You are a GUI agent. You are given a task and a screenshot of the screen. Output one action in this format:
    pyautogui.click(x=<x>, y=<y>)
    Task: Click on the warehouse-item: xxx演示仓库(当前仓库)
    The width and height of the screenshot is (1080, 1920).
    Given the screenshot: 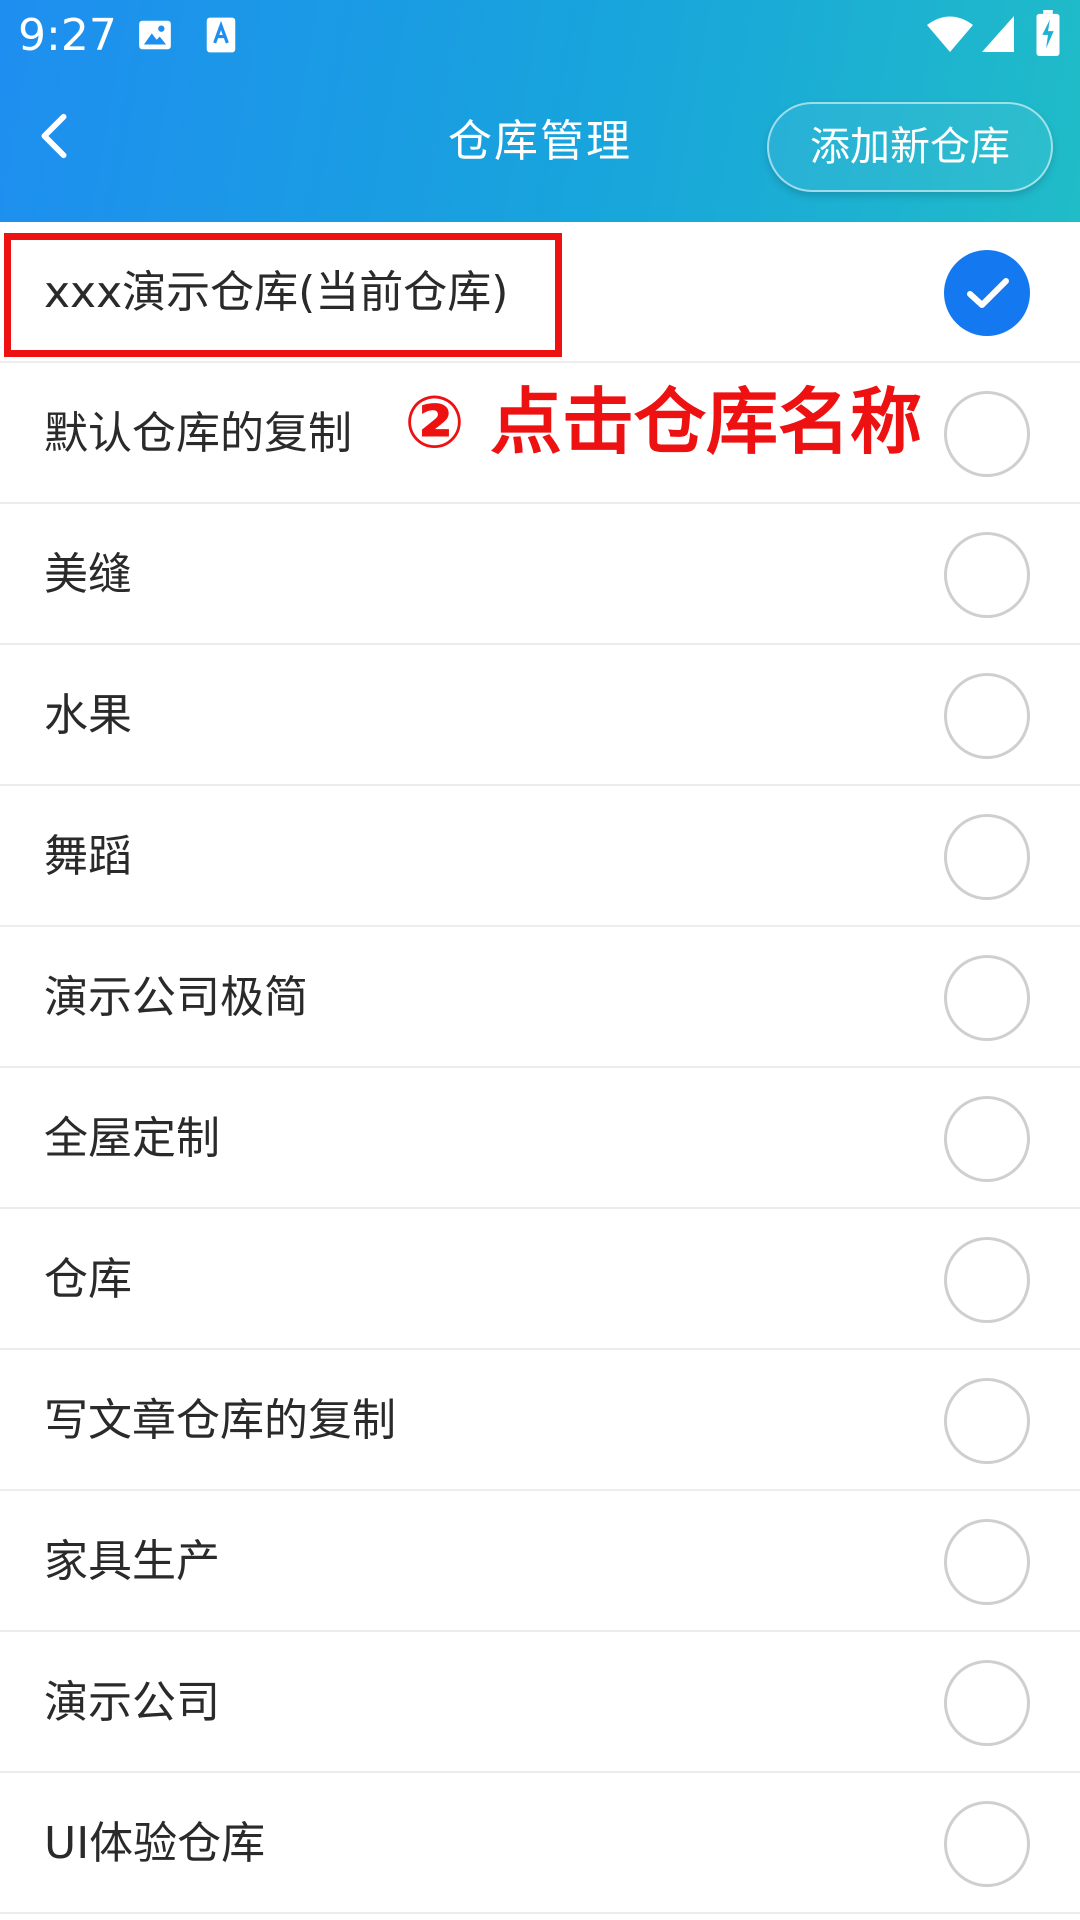 What is the action you would take?
    pyautogui.click(x=540, y=292)
    